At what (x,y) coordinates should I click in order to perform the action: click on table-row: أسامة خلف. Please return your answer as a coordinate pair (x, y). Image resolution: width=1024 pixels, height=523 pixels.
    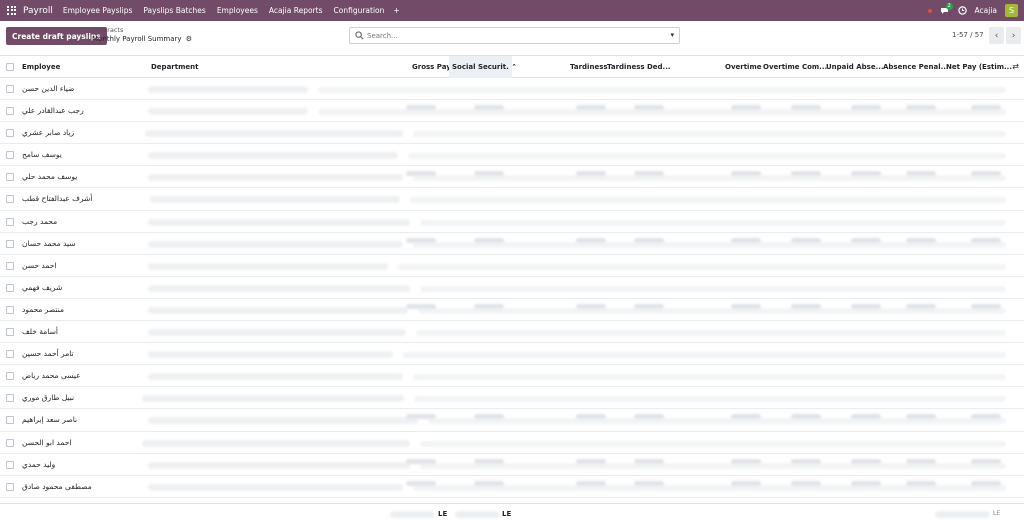
    Looking at the image, I should click on (512, 332).